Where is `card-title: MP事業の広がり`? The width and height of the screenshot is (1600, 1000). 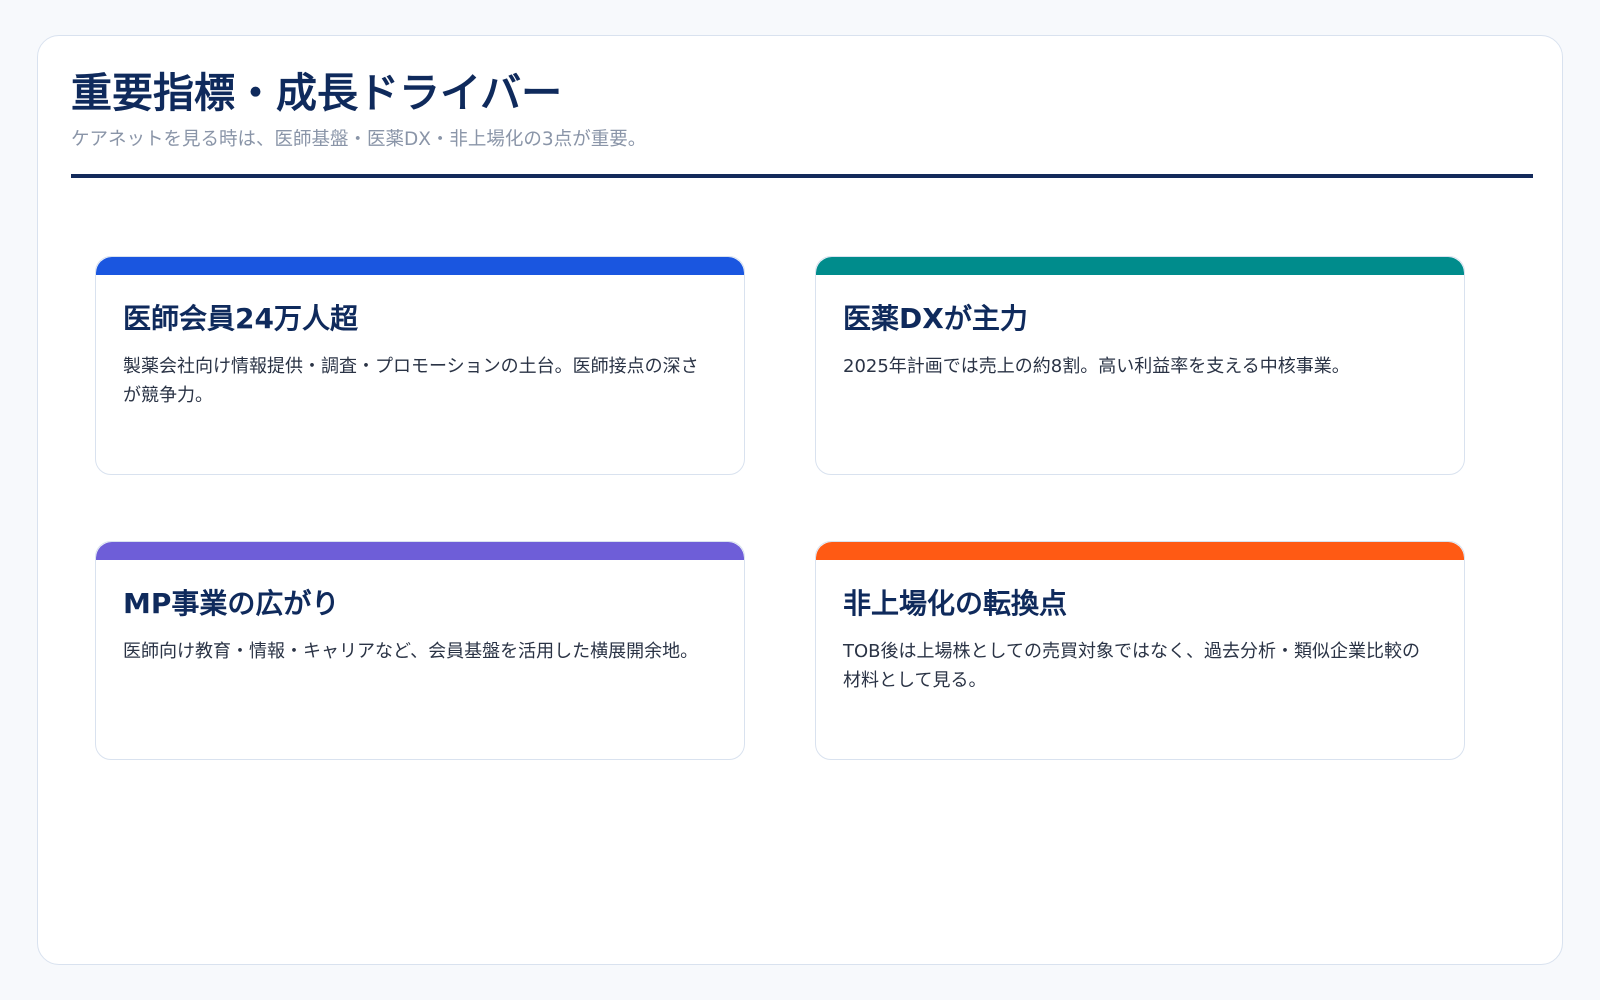 card-title: MP事業の広がり is located at coordinates (231, 603).